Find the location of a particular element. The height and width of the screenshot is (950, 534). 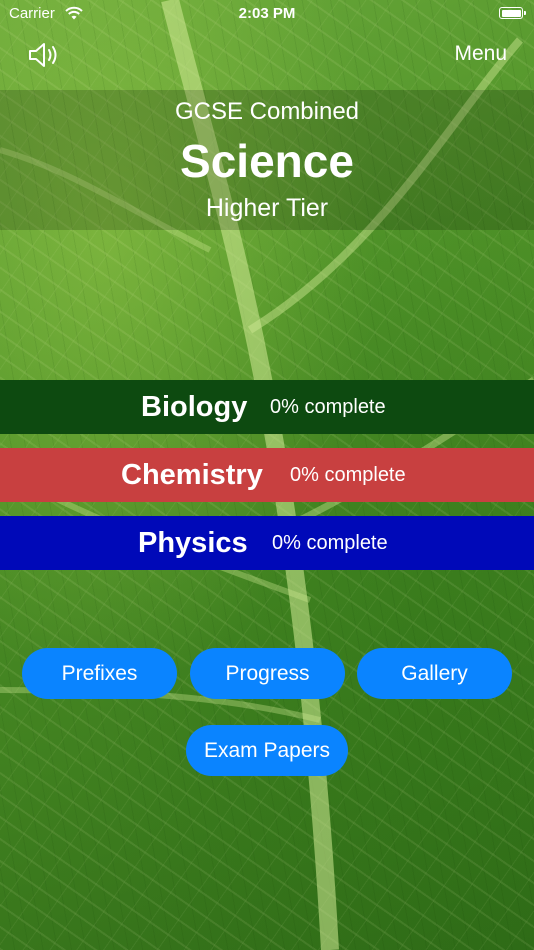

menu-button: Menu is located at coordinates (480, 54).